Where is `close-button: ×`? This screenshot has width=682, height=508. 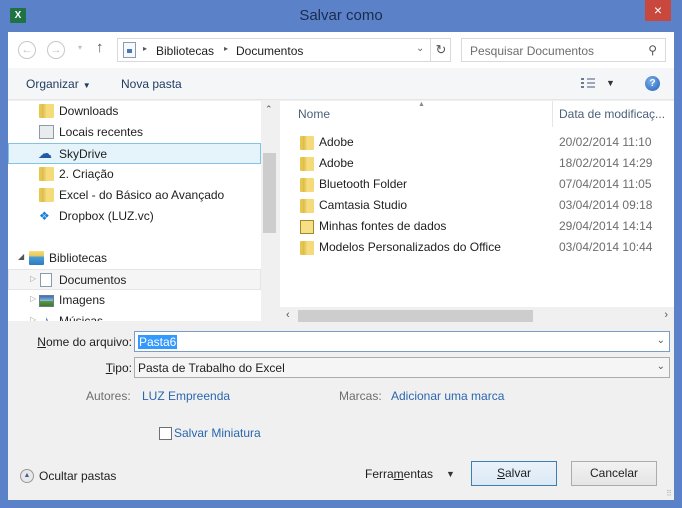 close-button: × is located at coordinates (658, 10).